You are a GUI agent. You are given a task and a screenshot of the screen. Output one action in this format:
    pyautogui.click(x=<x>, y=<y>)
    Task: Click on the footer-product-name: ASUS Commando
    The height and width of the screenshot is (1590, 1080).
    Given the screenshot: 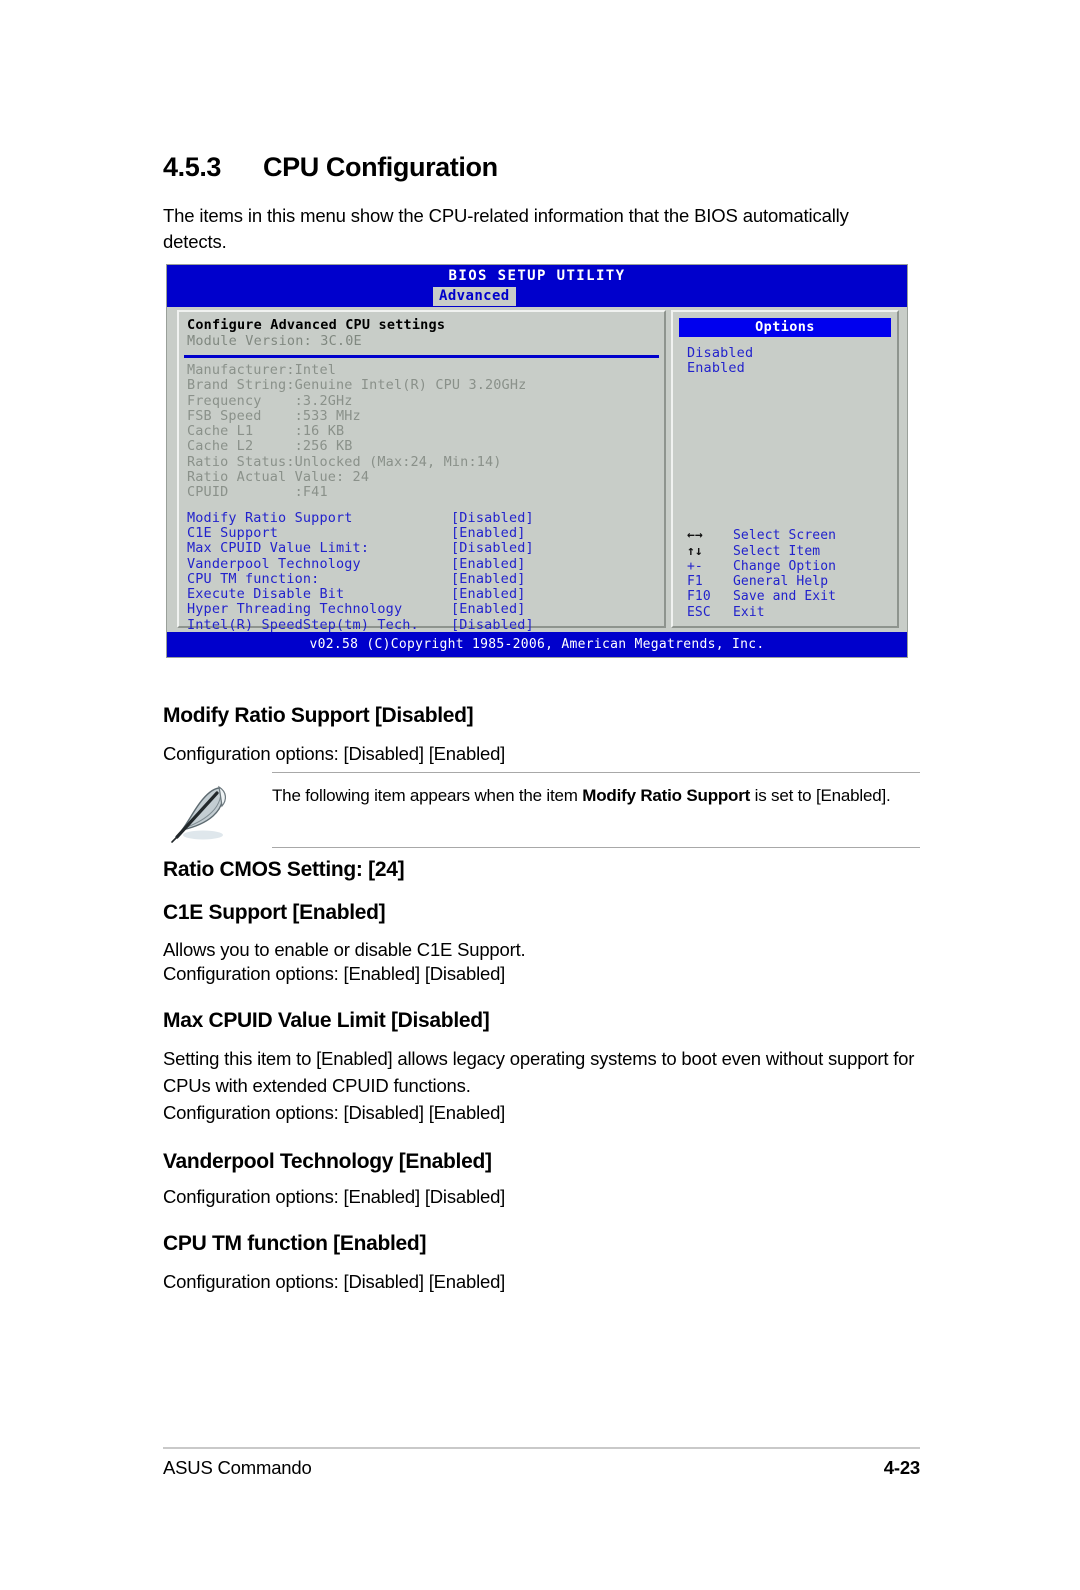 What is the action you would take?
    pyautogui.click(x=237, y=1467)
    